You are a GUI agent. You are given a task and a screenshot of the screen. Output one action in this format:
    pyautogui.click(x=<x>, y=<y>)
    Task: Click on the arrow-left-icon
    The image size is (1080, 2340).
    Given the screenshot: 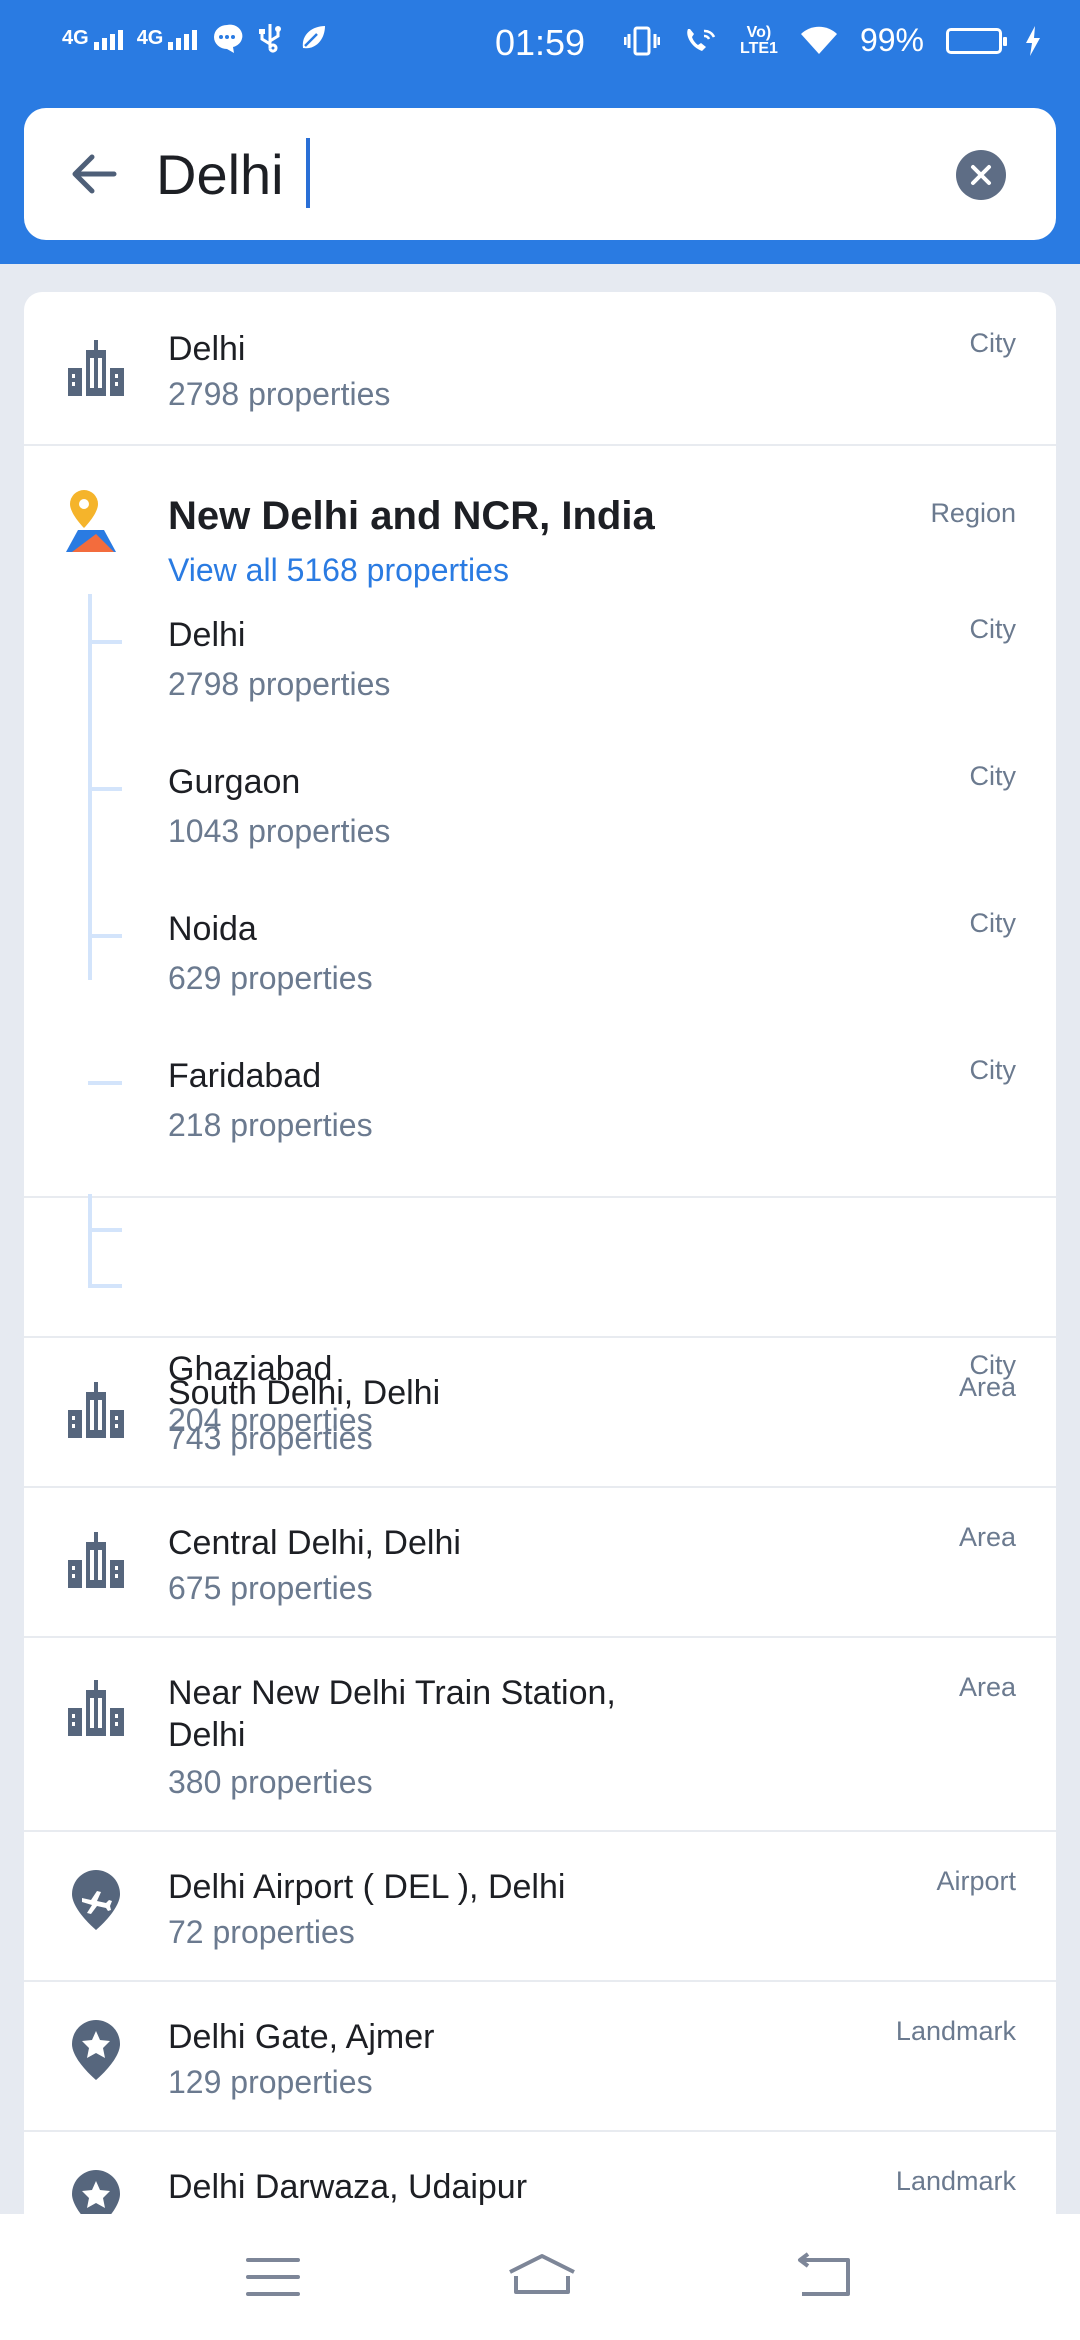 What is the action you would take?
    pyautogui.click(x=94, y=174)
    